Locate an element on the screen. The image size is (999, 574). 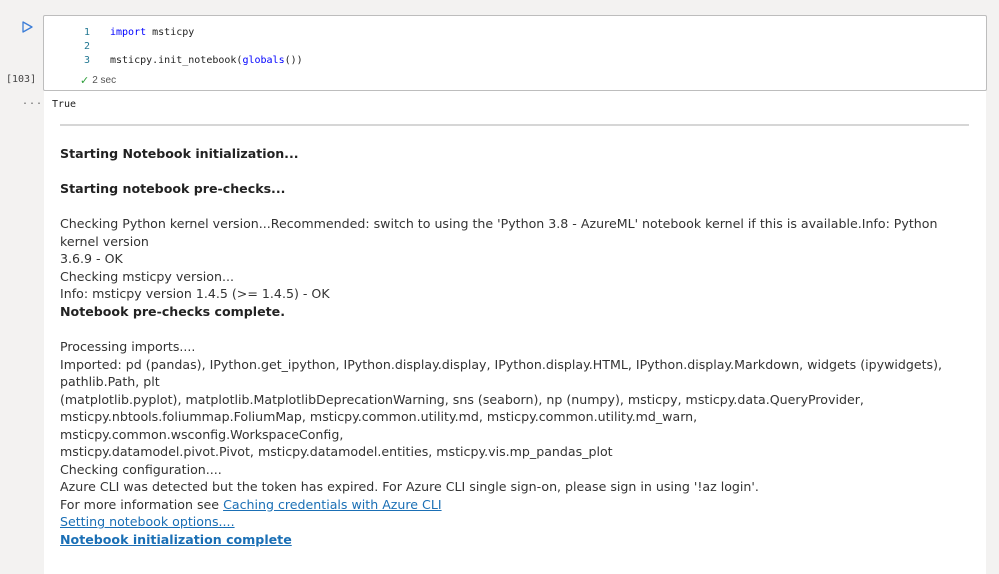
return-value: True is located at coordinates (64, 104).